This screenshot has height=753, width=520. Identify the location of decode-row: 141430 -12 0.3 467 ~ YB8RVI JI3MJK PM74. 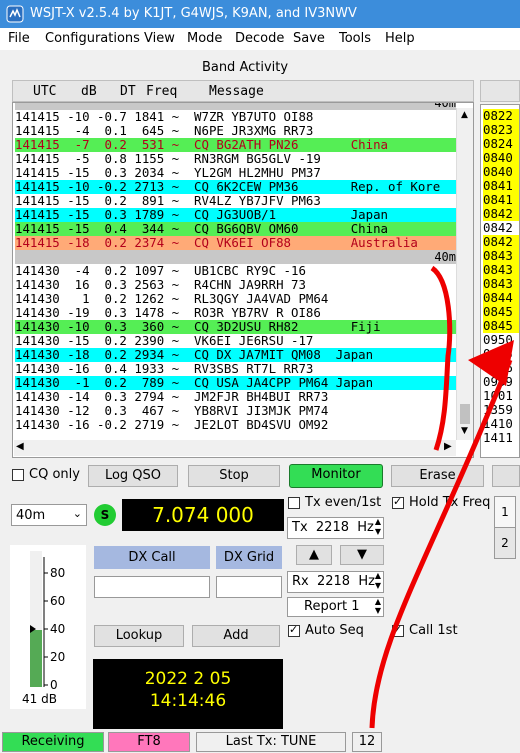
(235, 411).